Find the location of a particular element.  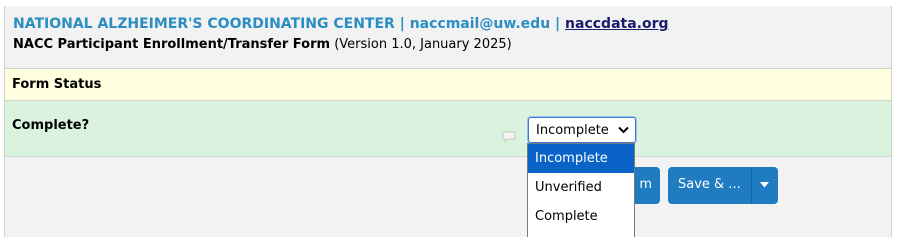

select-value: Incomplete is located at coordinates (572, 130).